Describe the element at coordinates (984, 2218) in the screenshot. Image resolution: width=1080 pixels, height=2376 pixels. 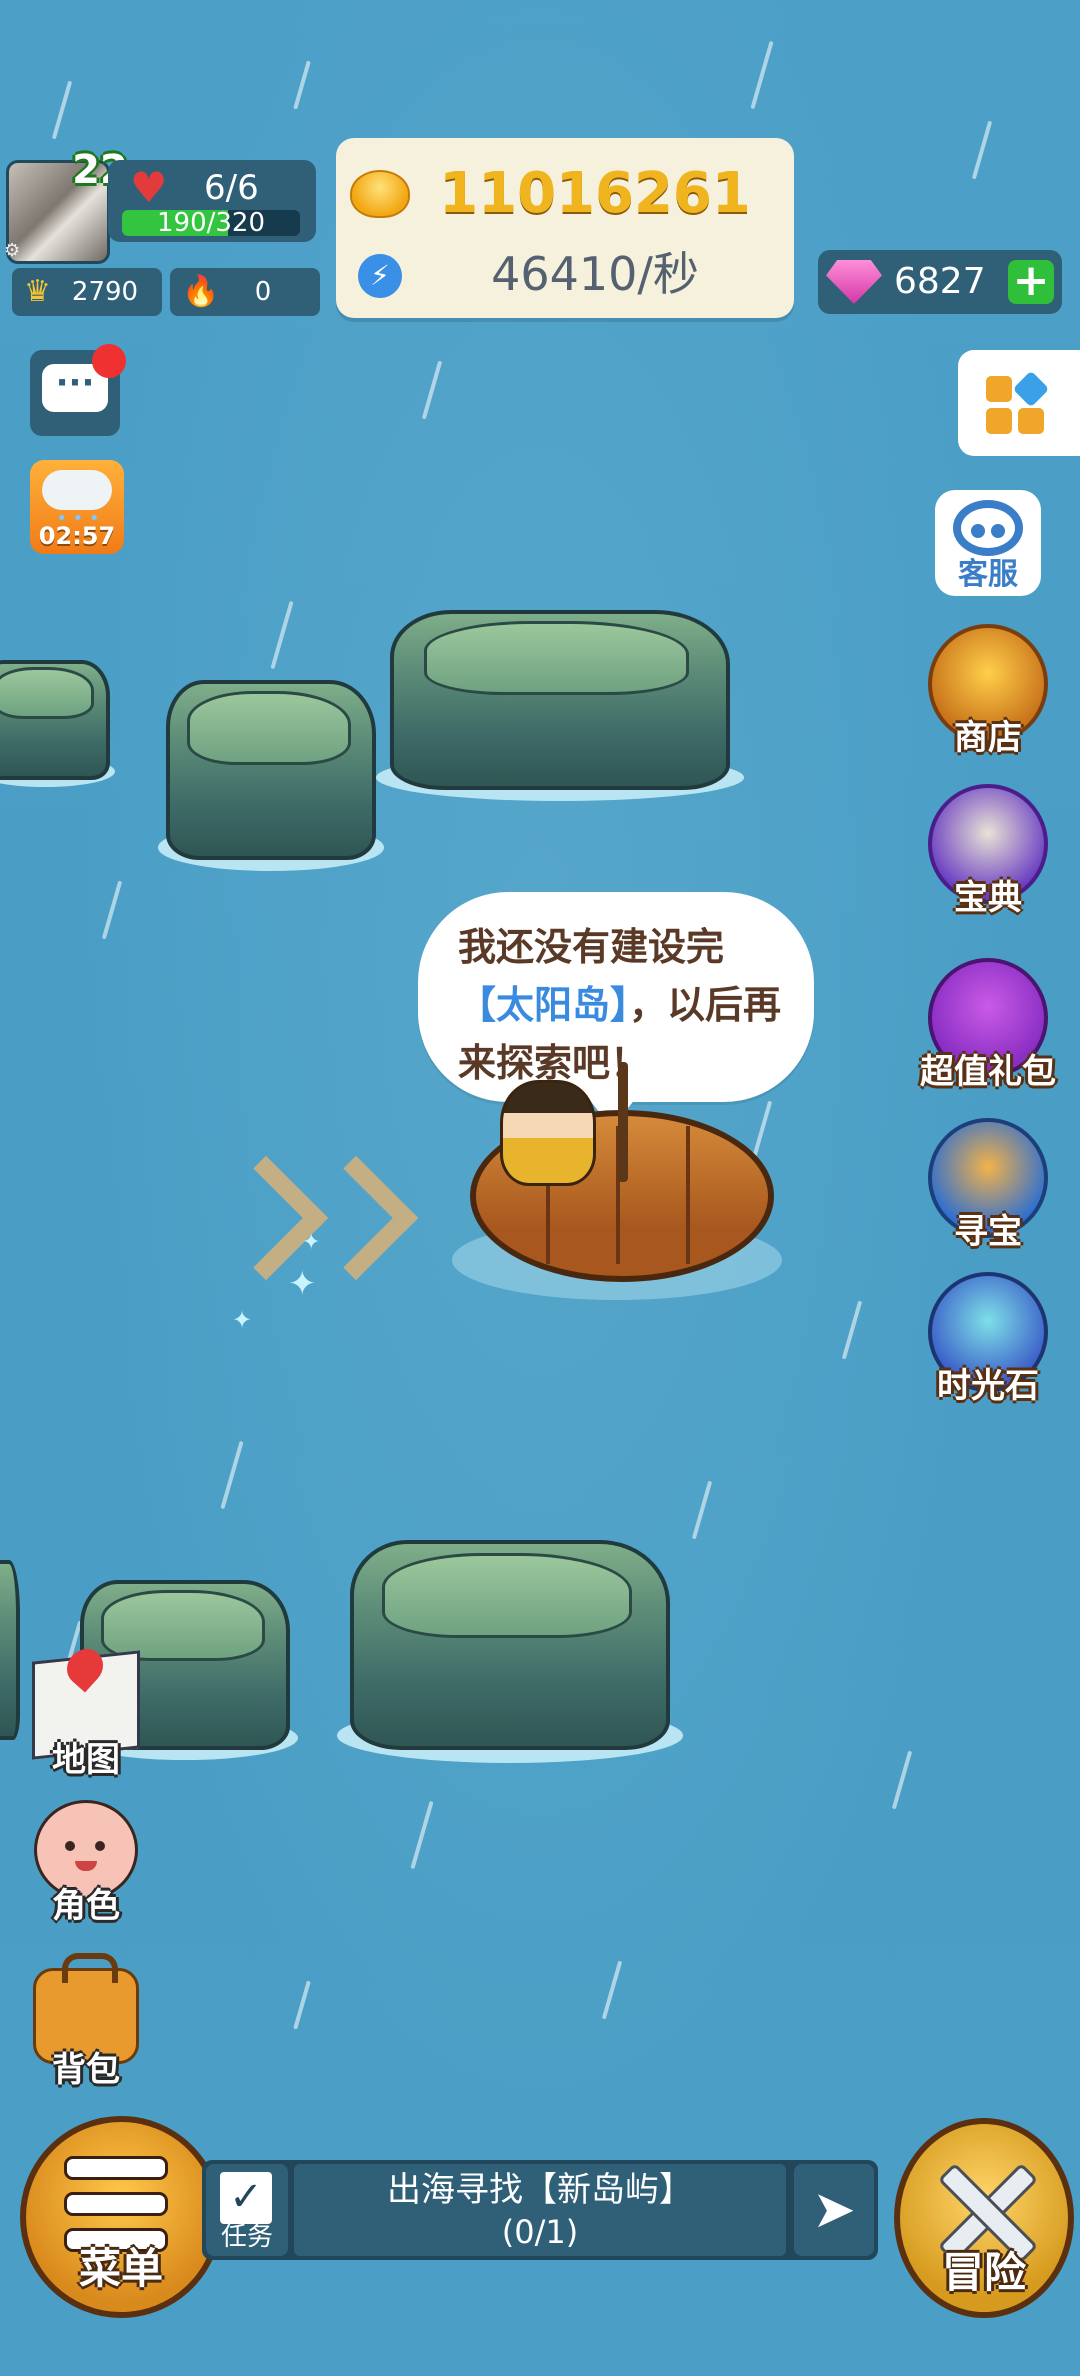
I see `adventure-button: 冒险` at that location.